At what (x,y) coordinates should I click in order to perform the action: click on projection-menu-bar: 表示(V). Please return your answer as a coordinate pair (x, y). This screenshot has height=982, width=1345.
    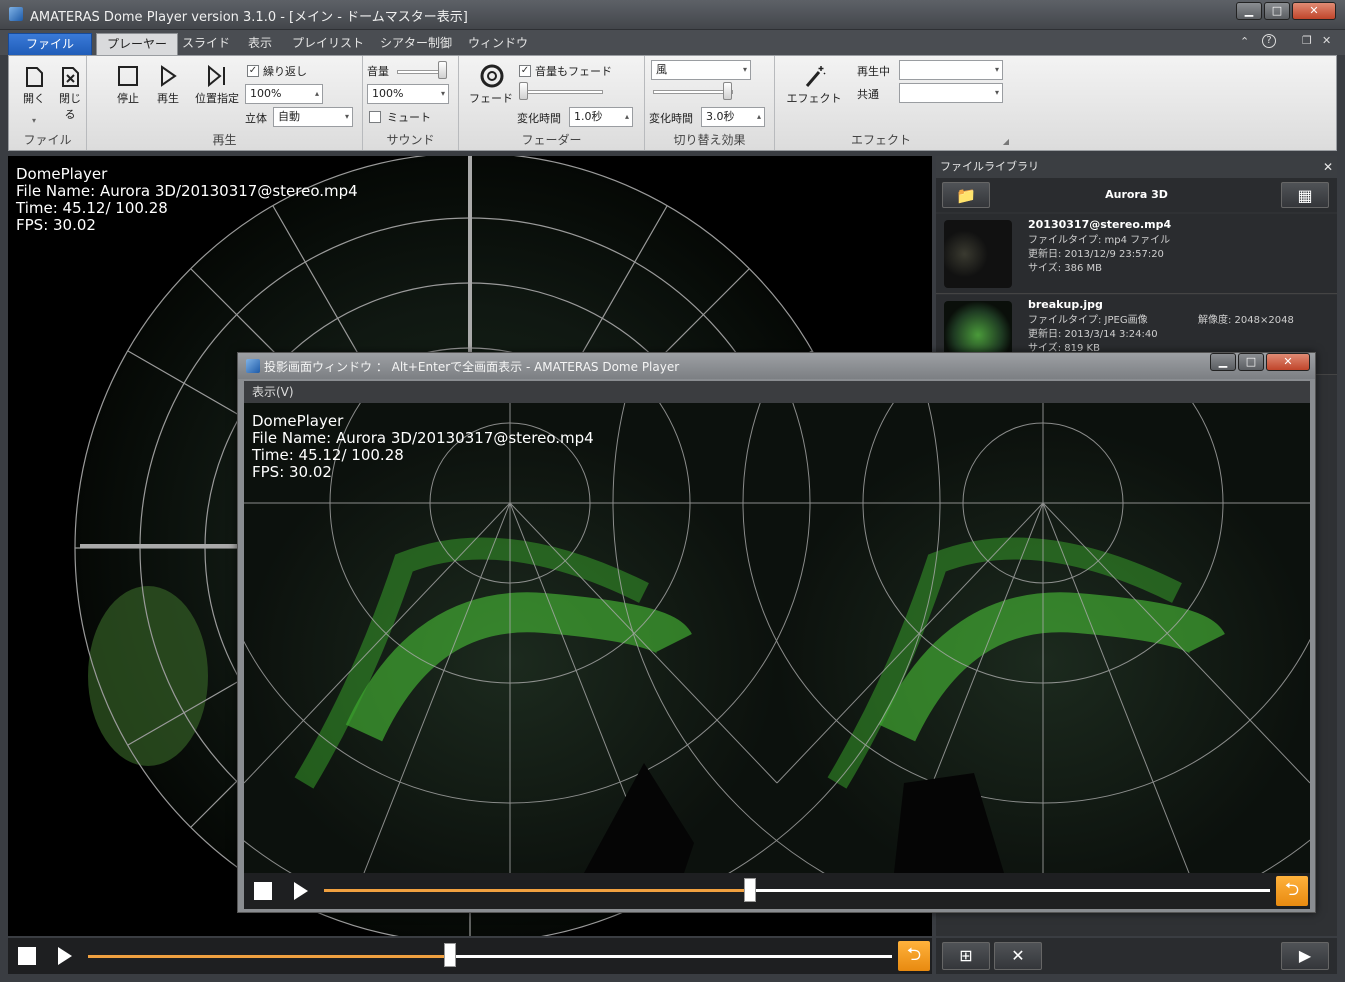
    Looking at the image, I should click on (777, 392).